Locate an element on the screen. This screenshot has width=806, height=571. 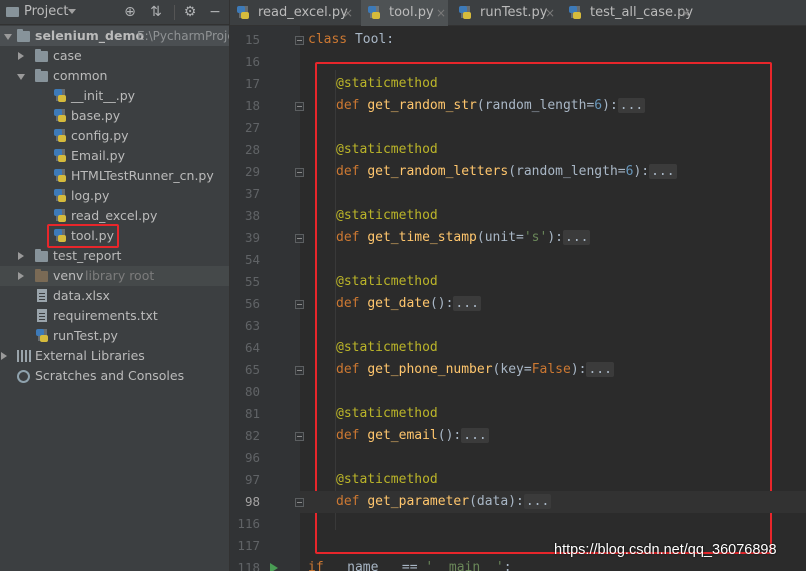
tree-item-label: Scratches and Consoles is located at coordinates (110, 375).